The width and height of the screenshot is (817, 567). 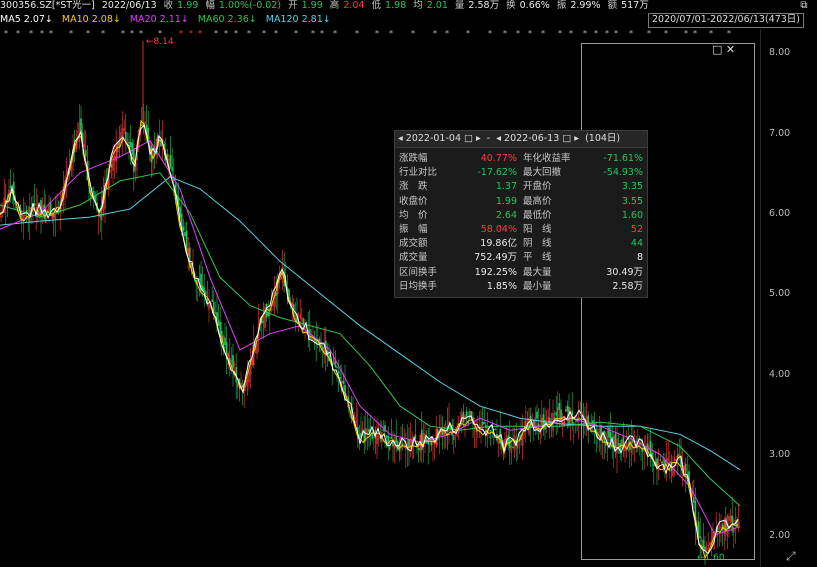 I want to click on y-tick-label: 7.00, so click(x=780, y=133).